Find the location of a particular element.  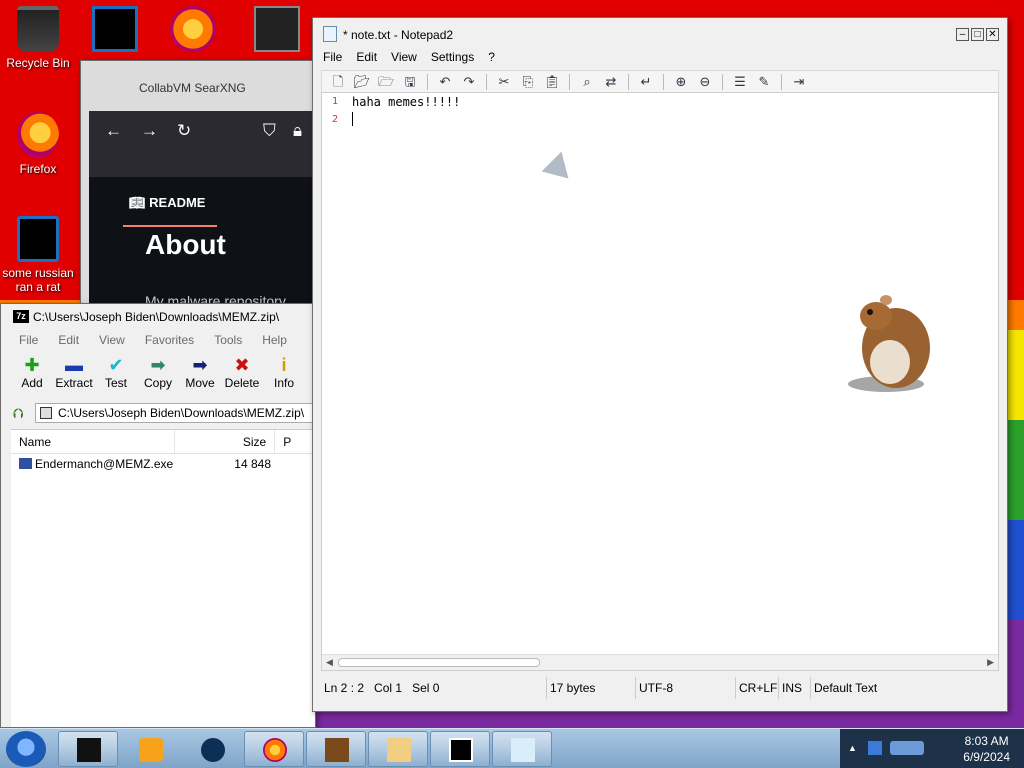

notepad-icon is located at coordinates (330, 34).